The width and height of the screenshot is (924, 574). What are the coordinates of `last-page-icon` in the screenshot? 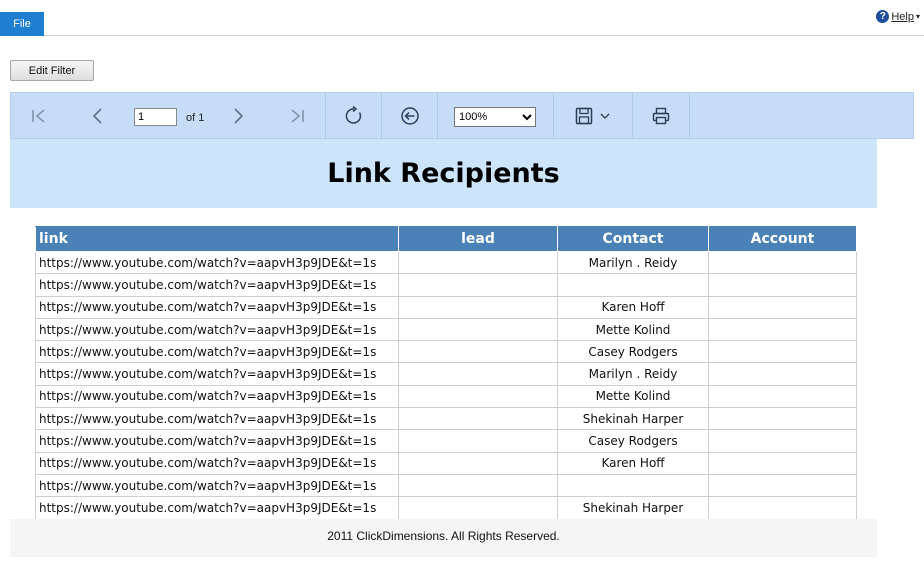 It's located at (297, 116).